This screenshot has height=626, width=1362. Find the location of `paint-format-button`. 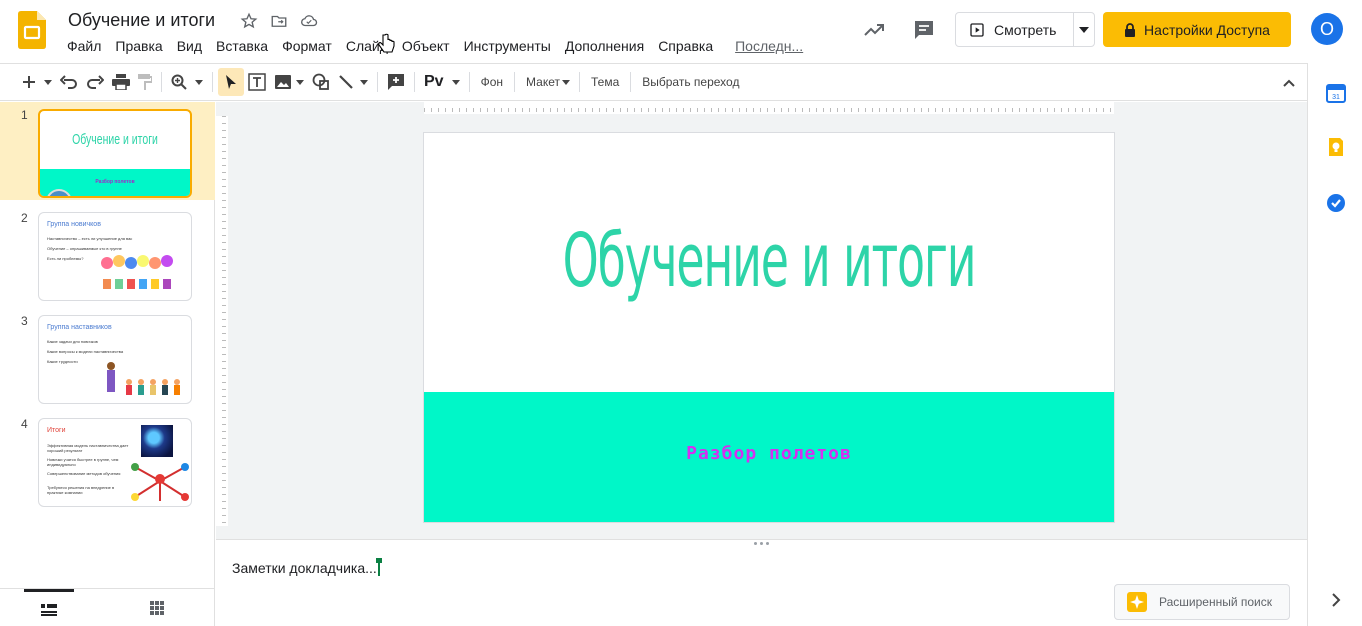

paint-format-button is located at coordinates (145, 82).